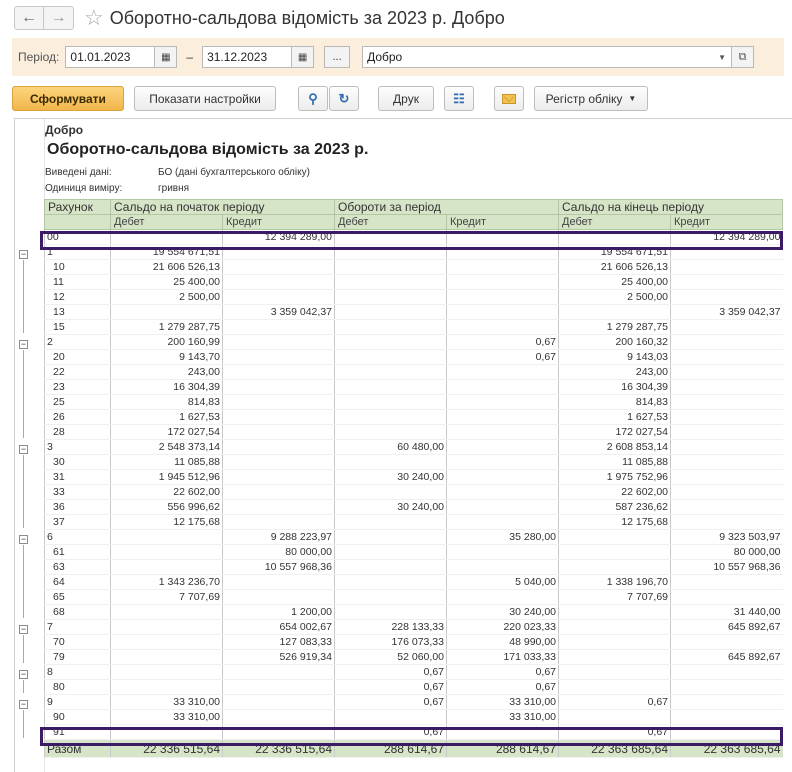  What do you see at coordinates (743, 57) in the screenshot?
I see `open-organization-icon: ⧉` at bounding box center [743, 57].